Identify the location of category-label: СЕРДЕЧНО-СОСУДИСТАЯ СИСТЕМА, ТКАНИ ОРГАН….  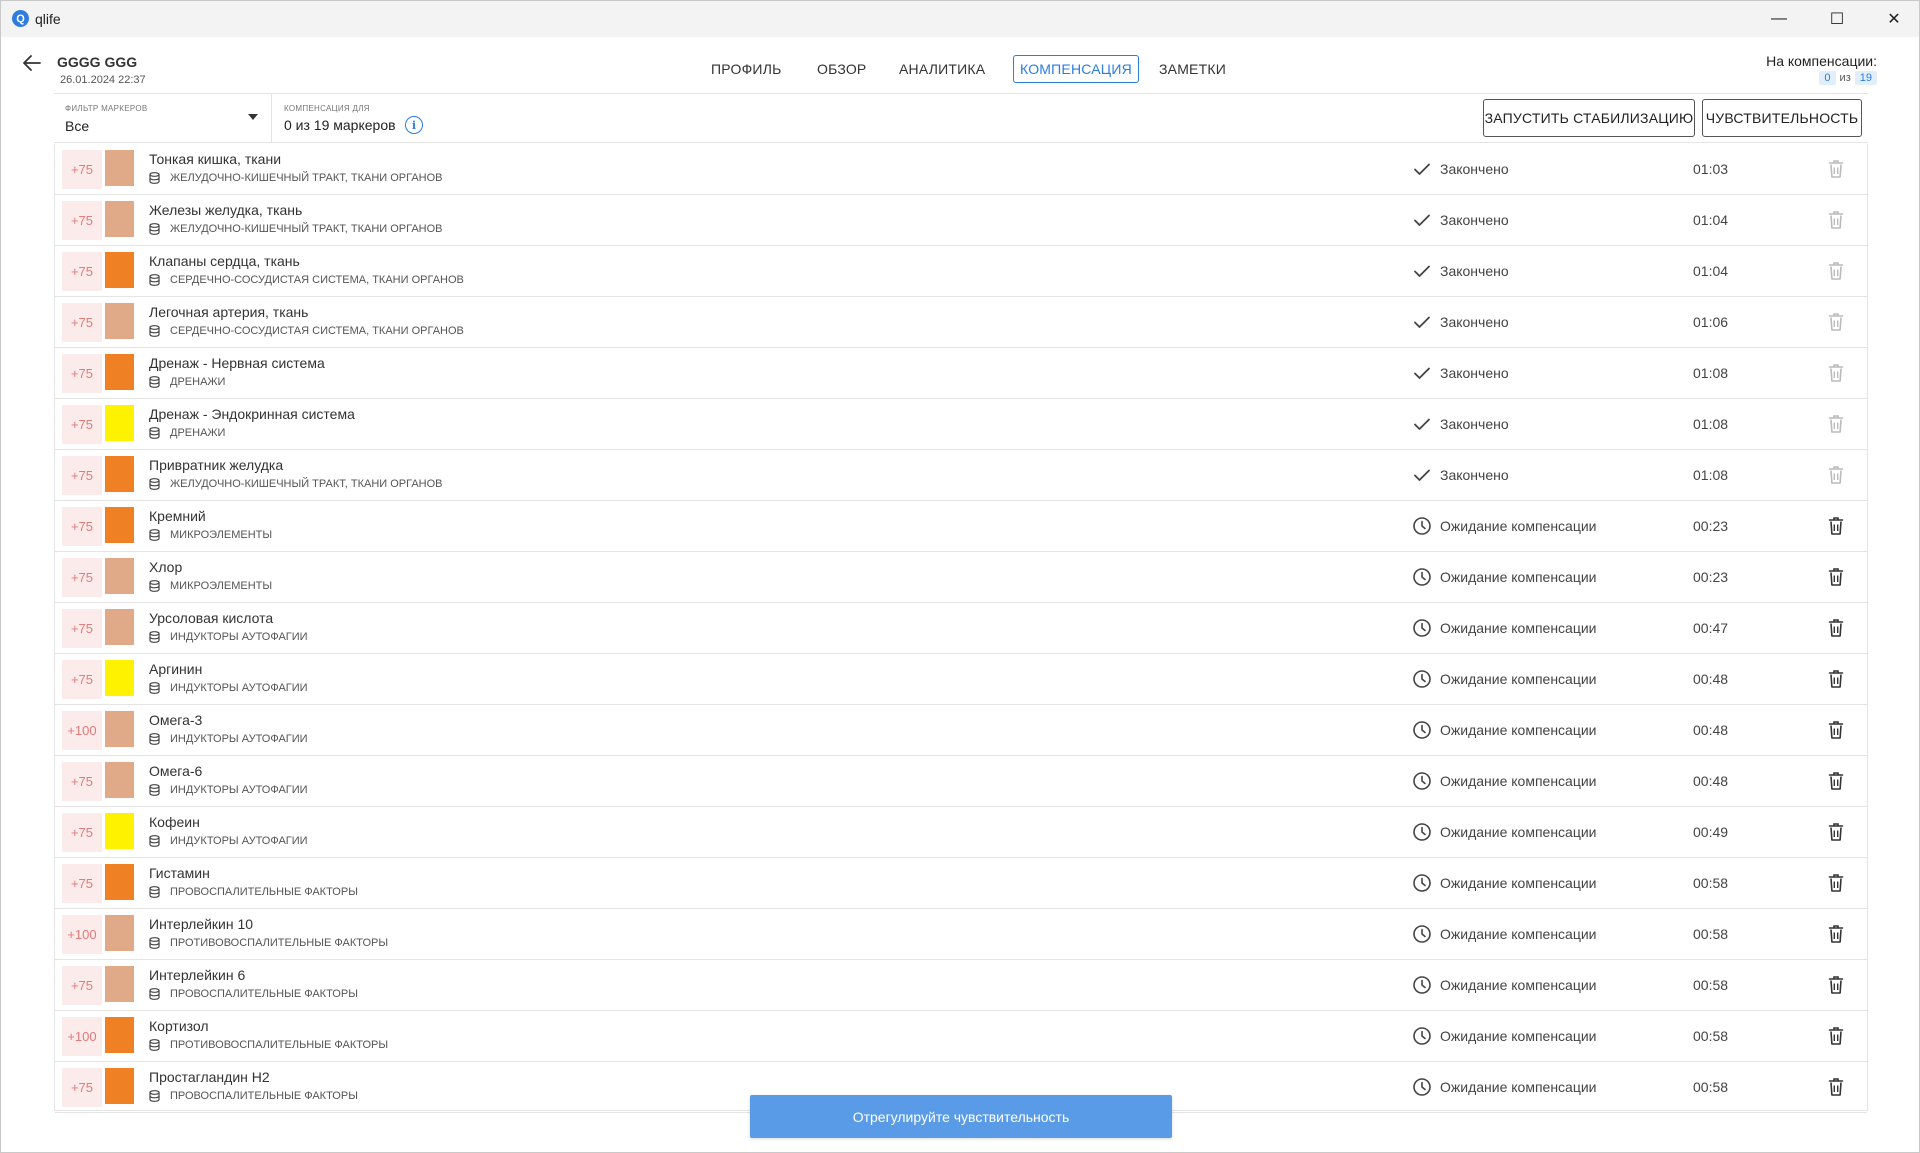
(317, 331).